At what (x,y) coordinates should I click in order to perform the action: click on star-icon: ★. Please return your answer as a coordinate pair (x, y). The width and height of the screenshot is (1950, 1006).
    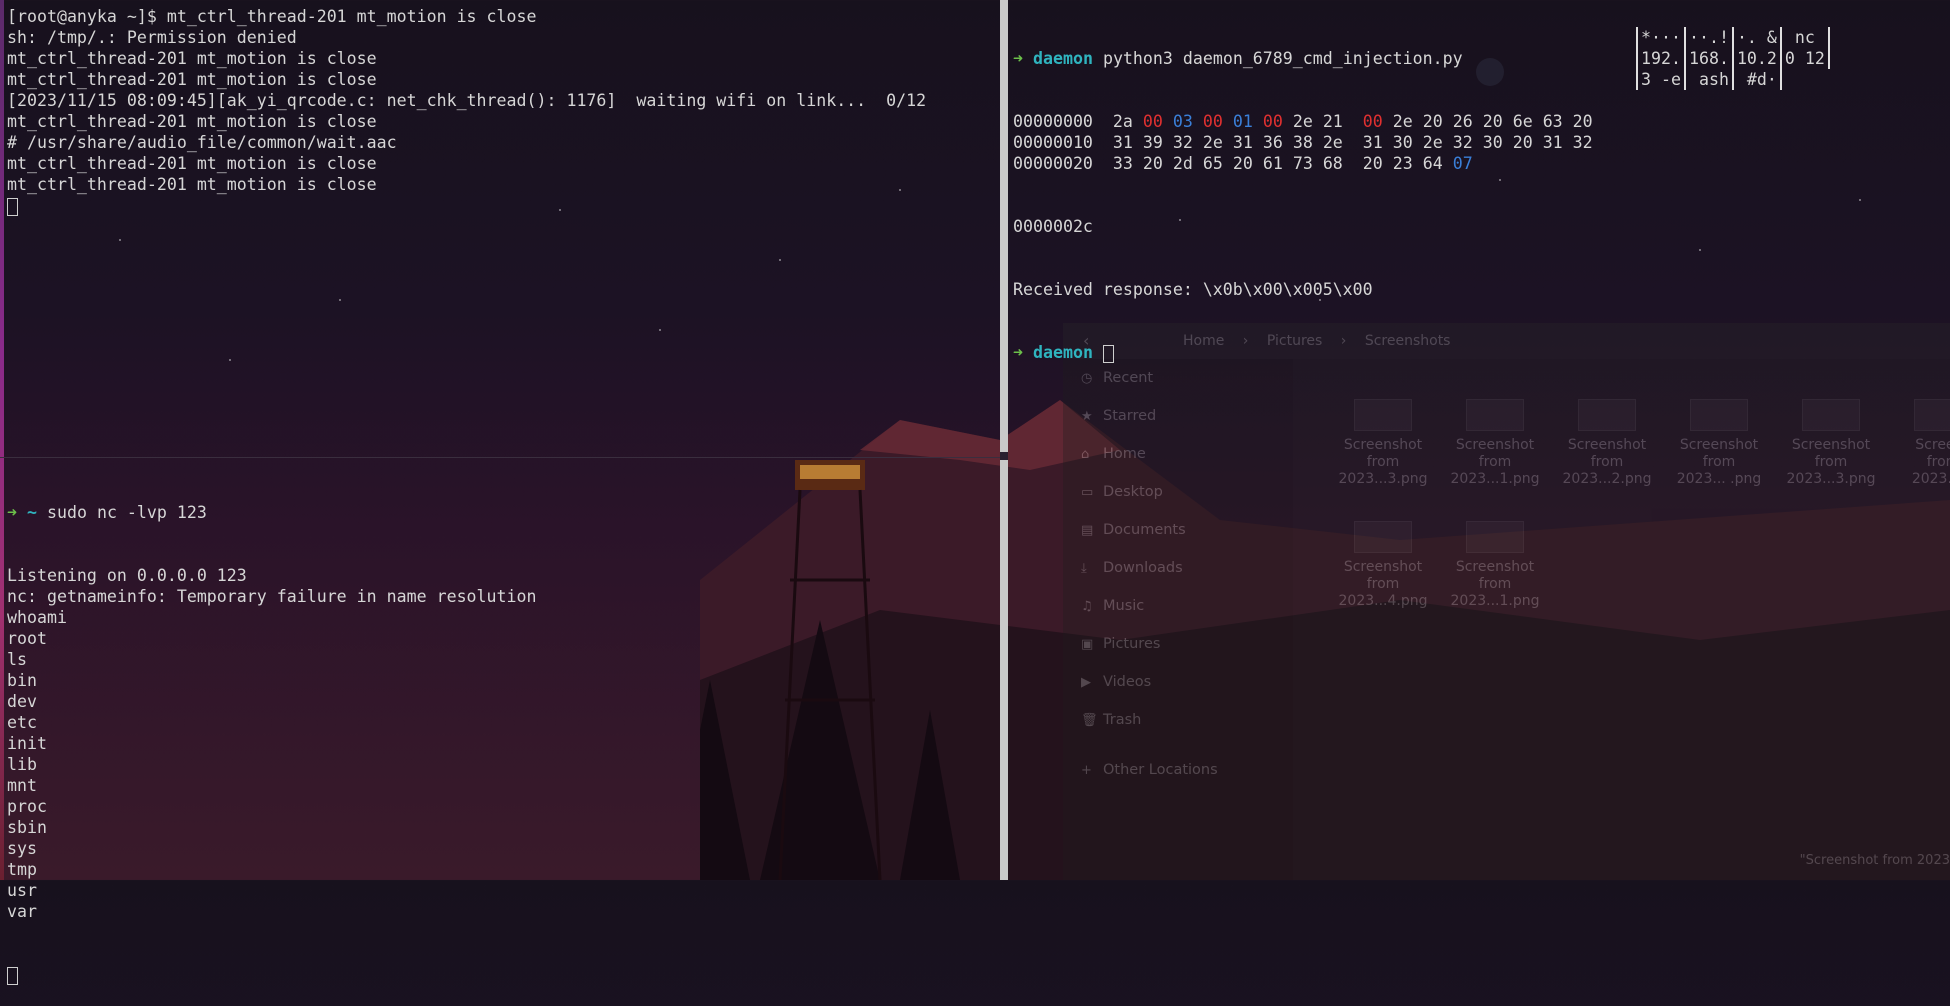
    Looking at the image, I should click on (1087, 416).